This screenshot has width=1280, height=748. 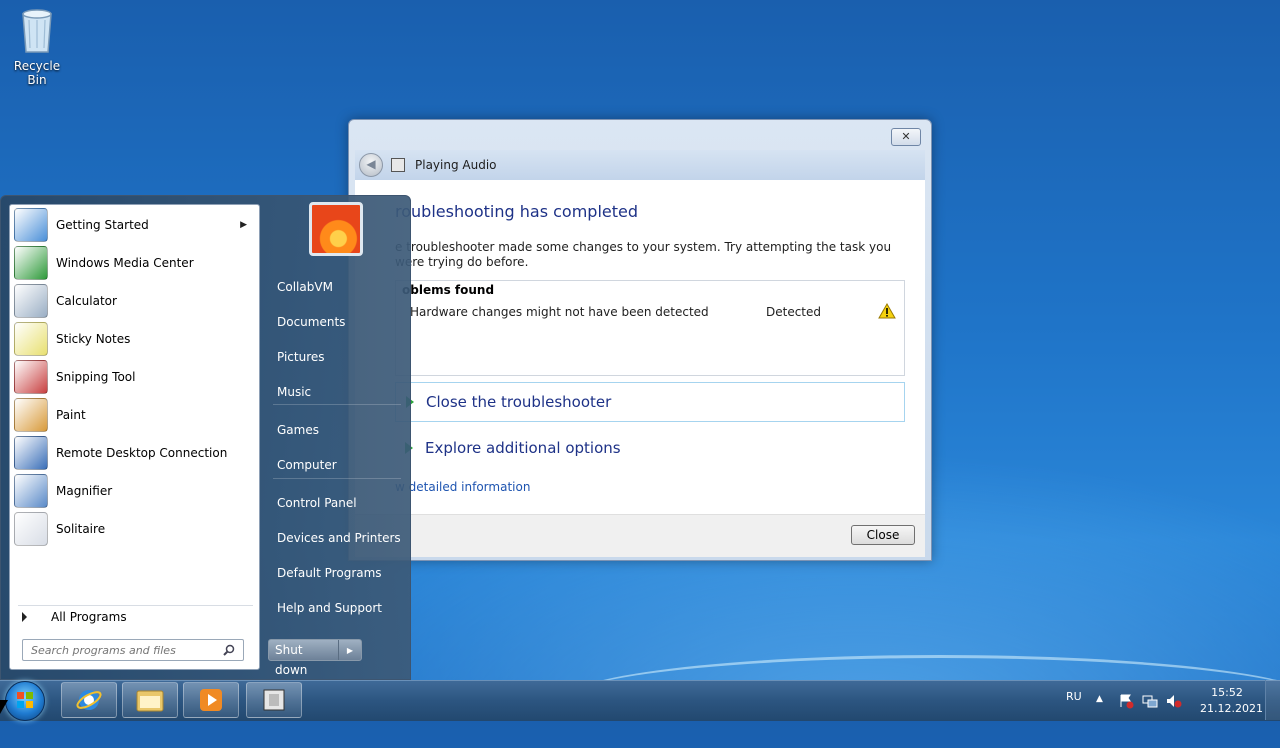 What do you see at coordinates (243, 225) in the screenshot?
I see `submenu-arrow-icon: ▶` at bounding box center [243, 225].